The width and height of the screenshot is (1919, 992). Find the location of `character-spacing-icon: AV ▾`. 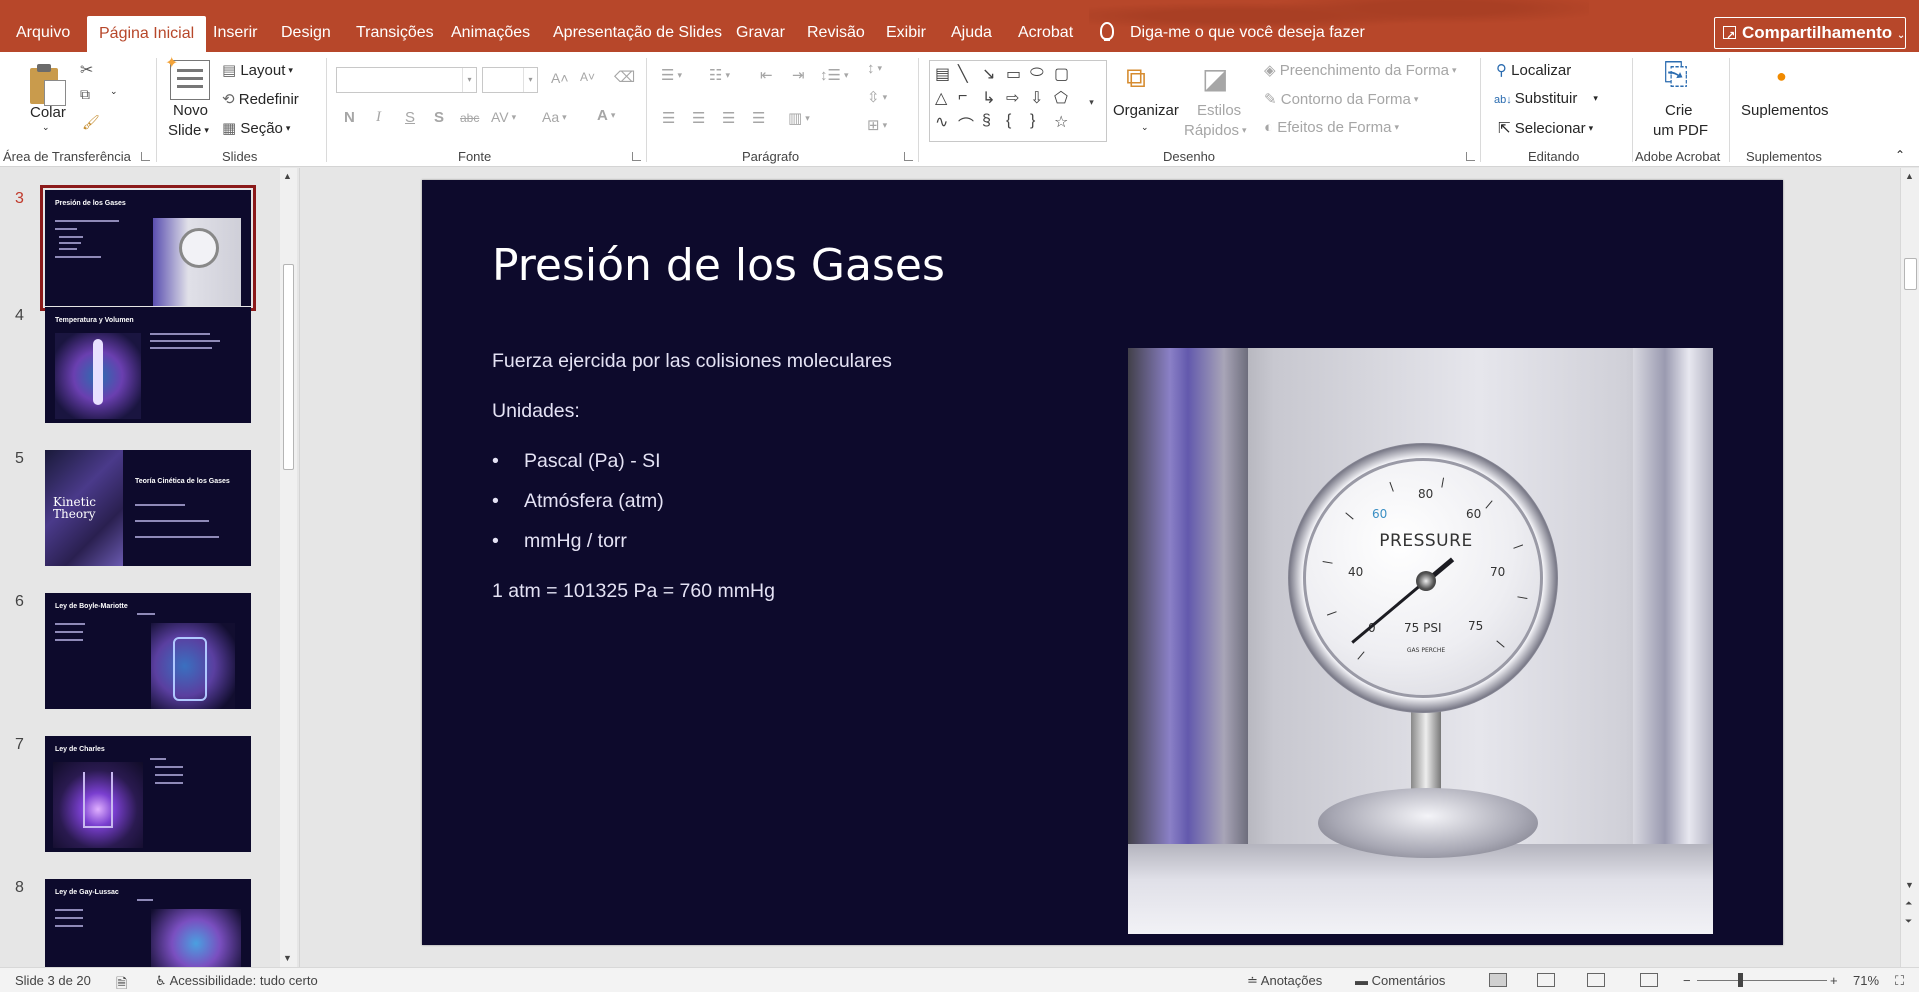

character-spacing-icon: AV ▾ is located at coordinates (503, 117).